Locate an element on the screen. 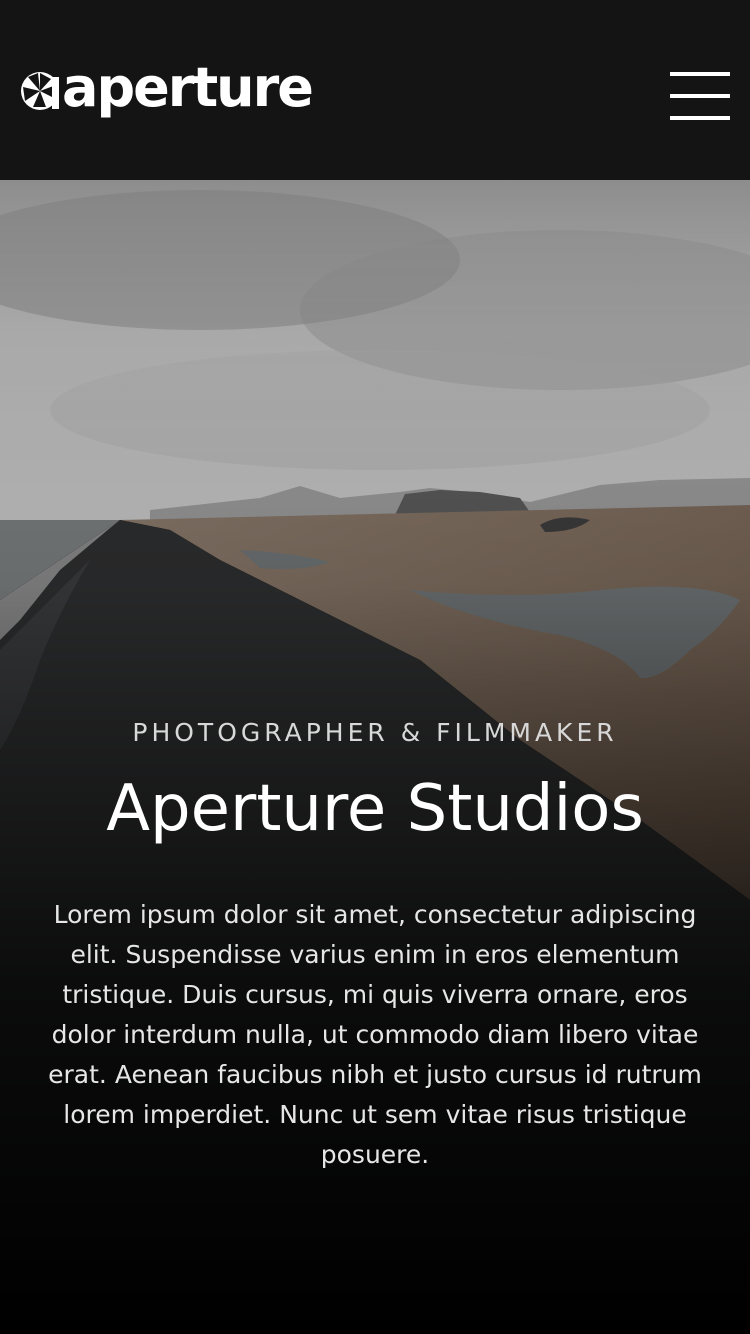 The height and width of the screenshot is (1334, 750). aperture-icon is located at coordinates (40, 91).